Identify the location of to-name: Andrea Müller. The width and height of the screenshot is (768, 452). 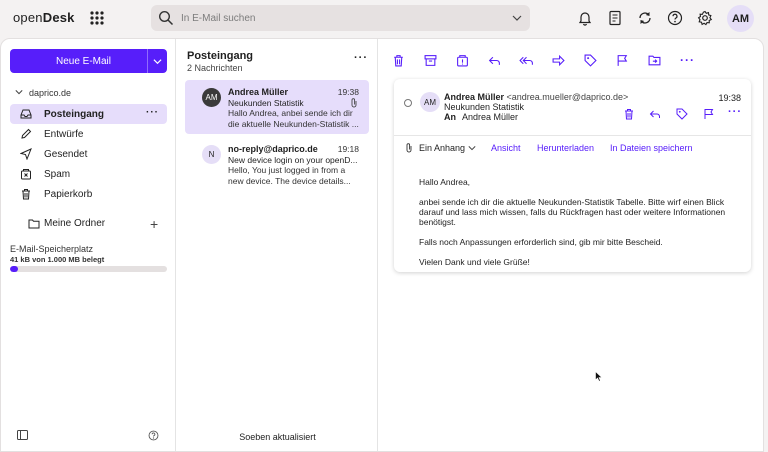
(490, 117).